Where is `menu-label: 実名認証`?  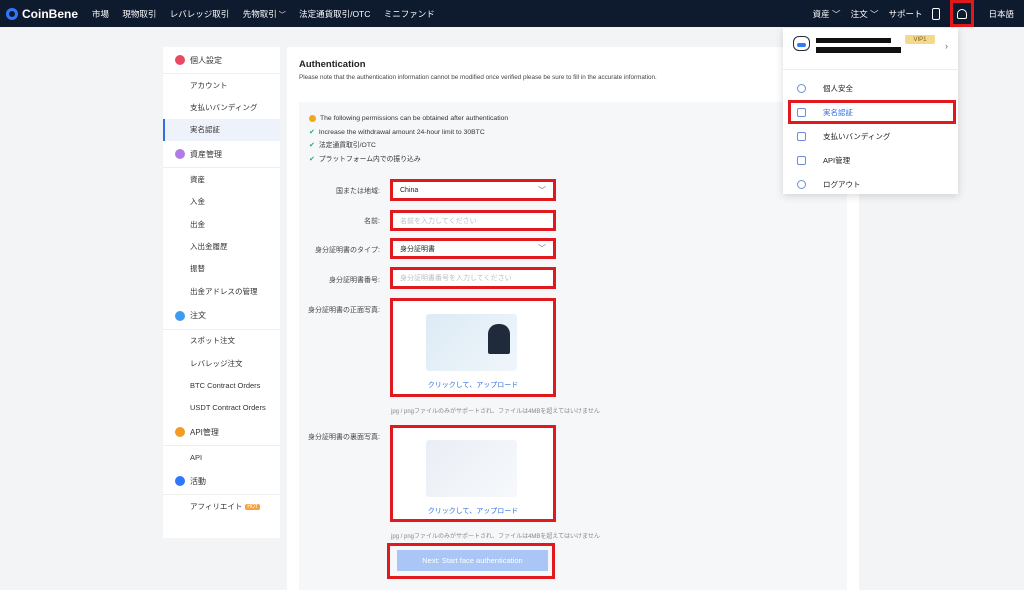 menu-label: 実名認証 is located at coordinates (838, 112).